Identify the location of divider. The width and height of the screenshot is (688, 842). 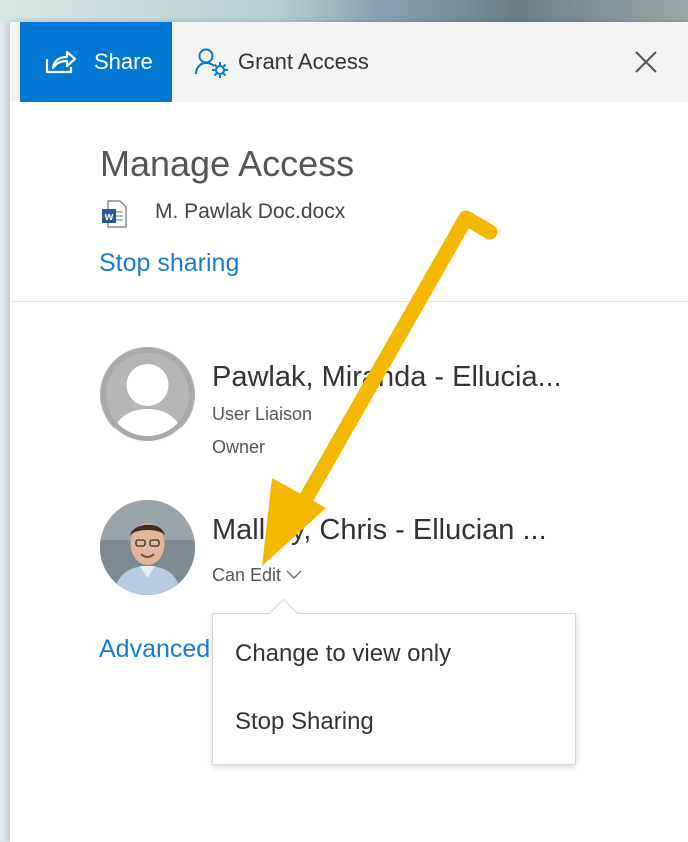
(349, 301).